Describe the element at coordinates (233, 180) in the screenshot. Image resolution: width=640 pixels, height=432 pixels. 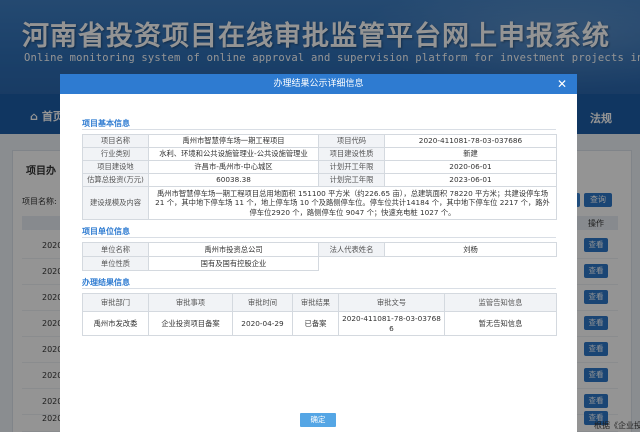
I see `investment: 60038.38` at that location.